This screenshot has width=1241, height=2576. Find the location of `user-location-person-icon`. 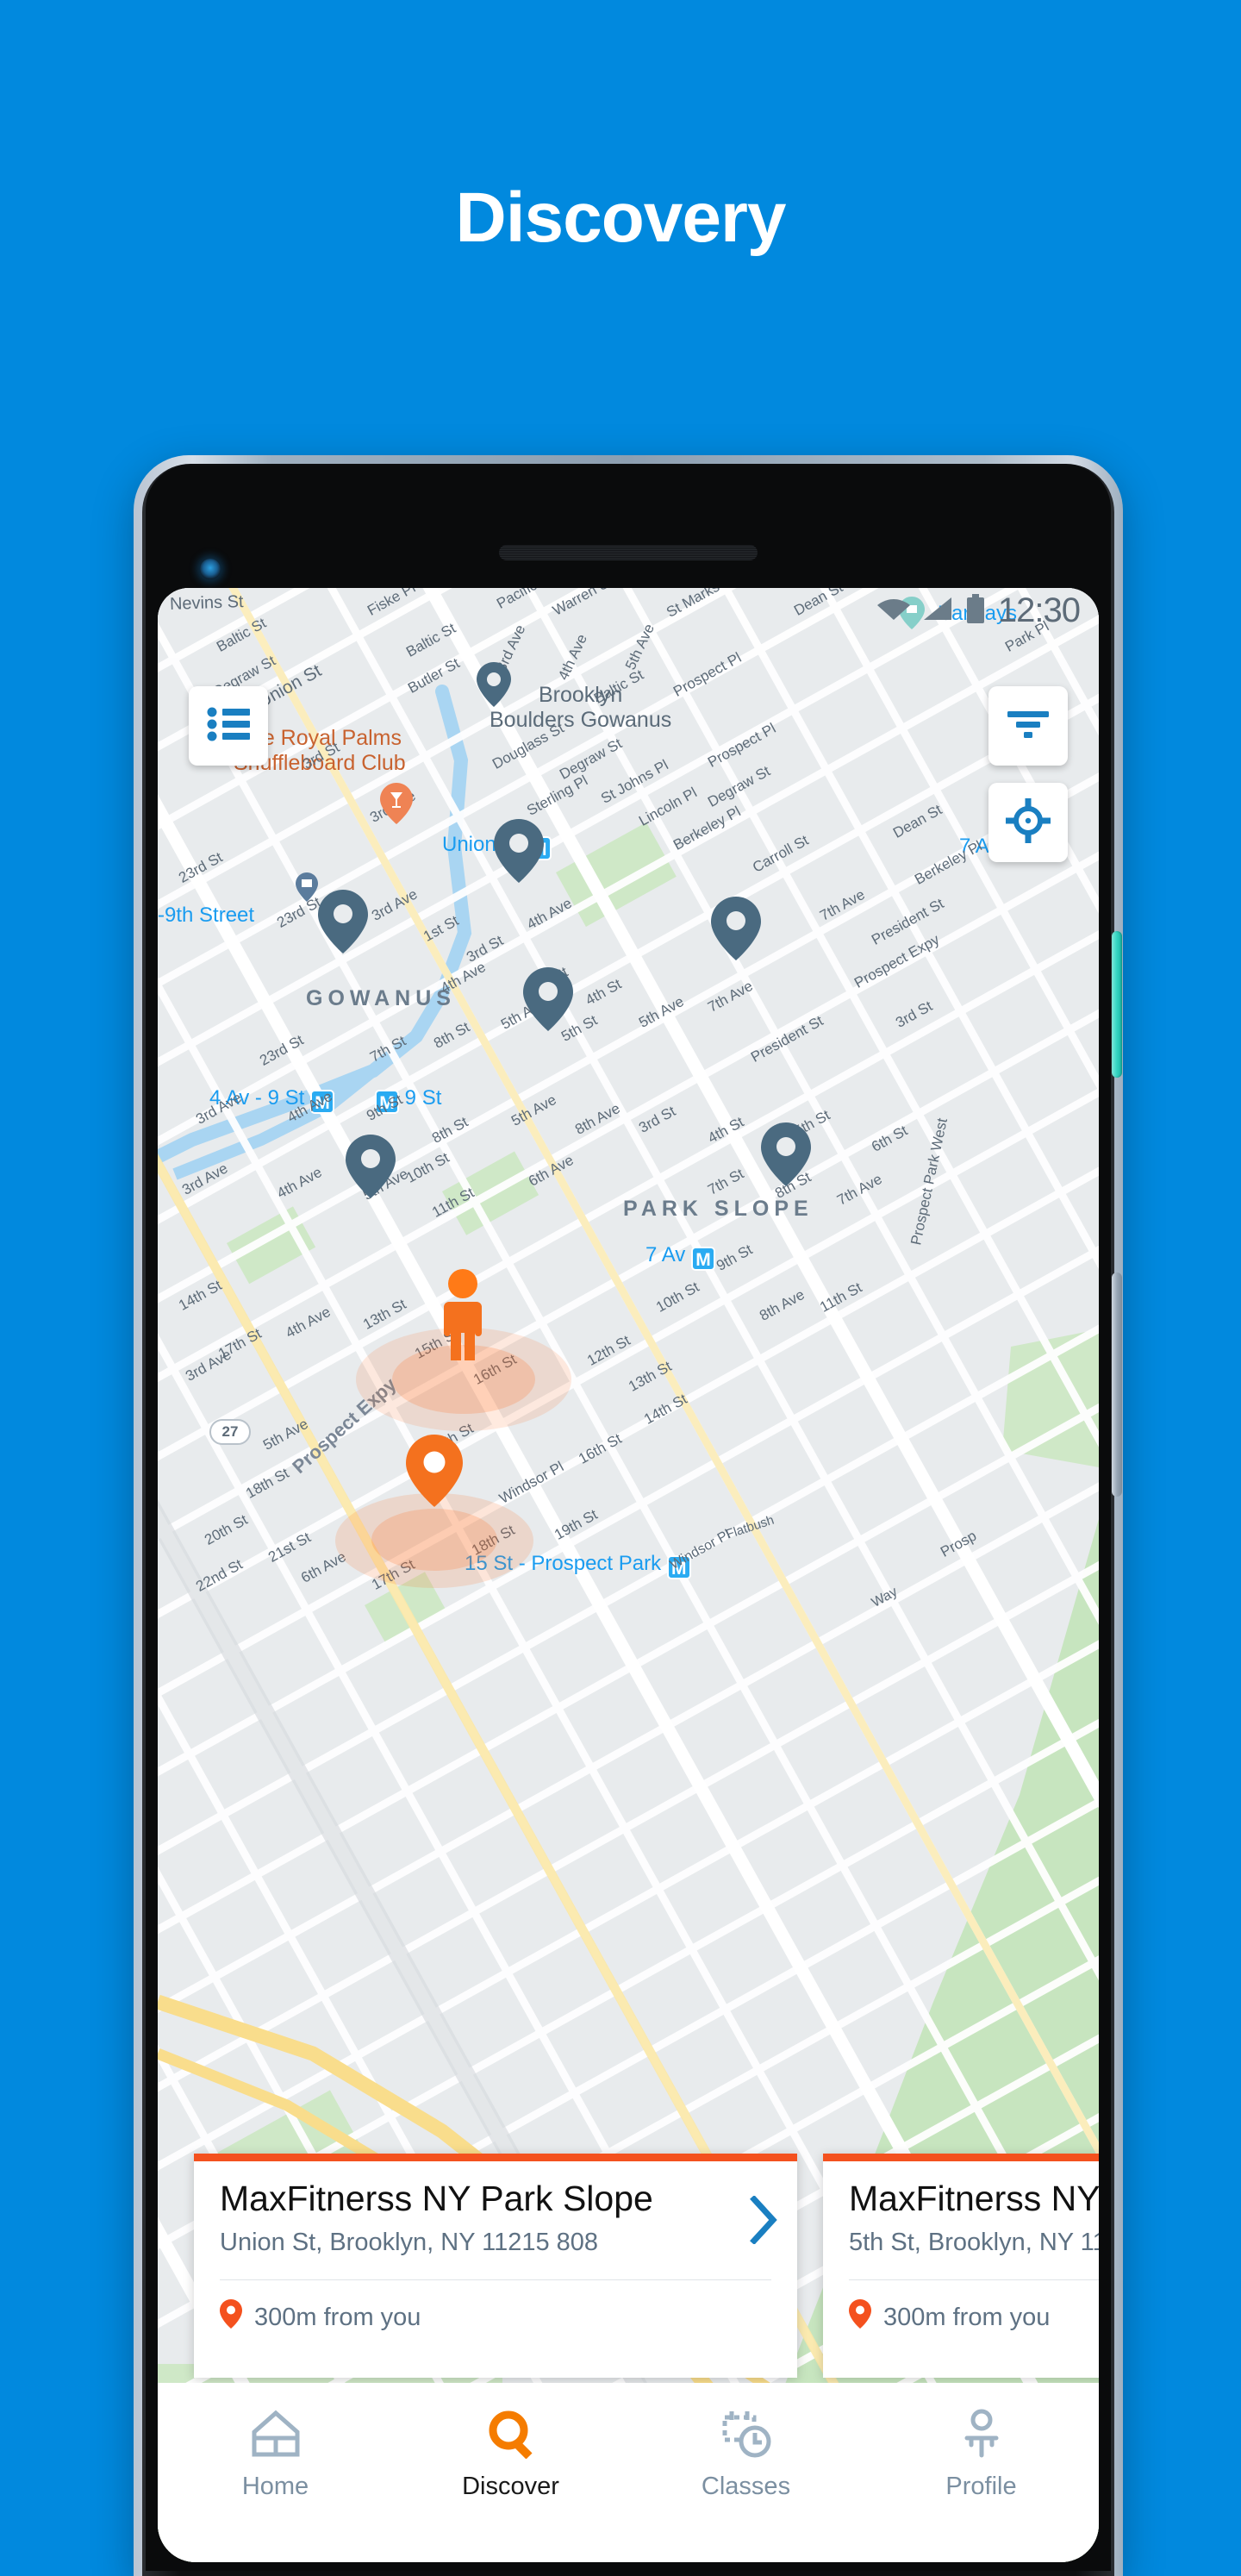

user-location-person-icon is located at coordinates (463, 1315).